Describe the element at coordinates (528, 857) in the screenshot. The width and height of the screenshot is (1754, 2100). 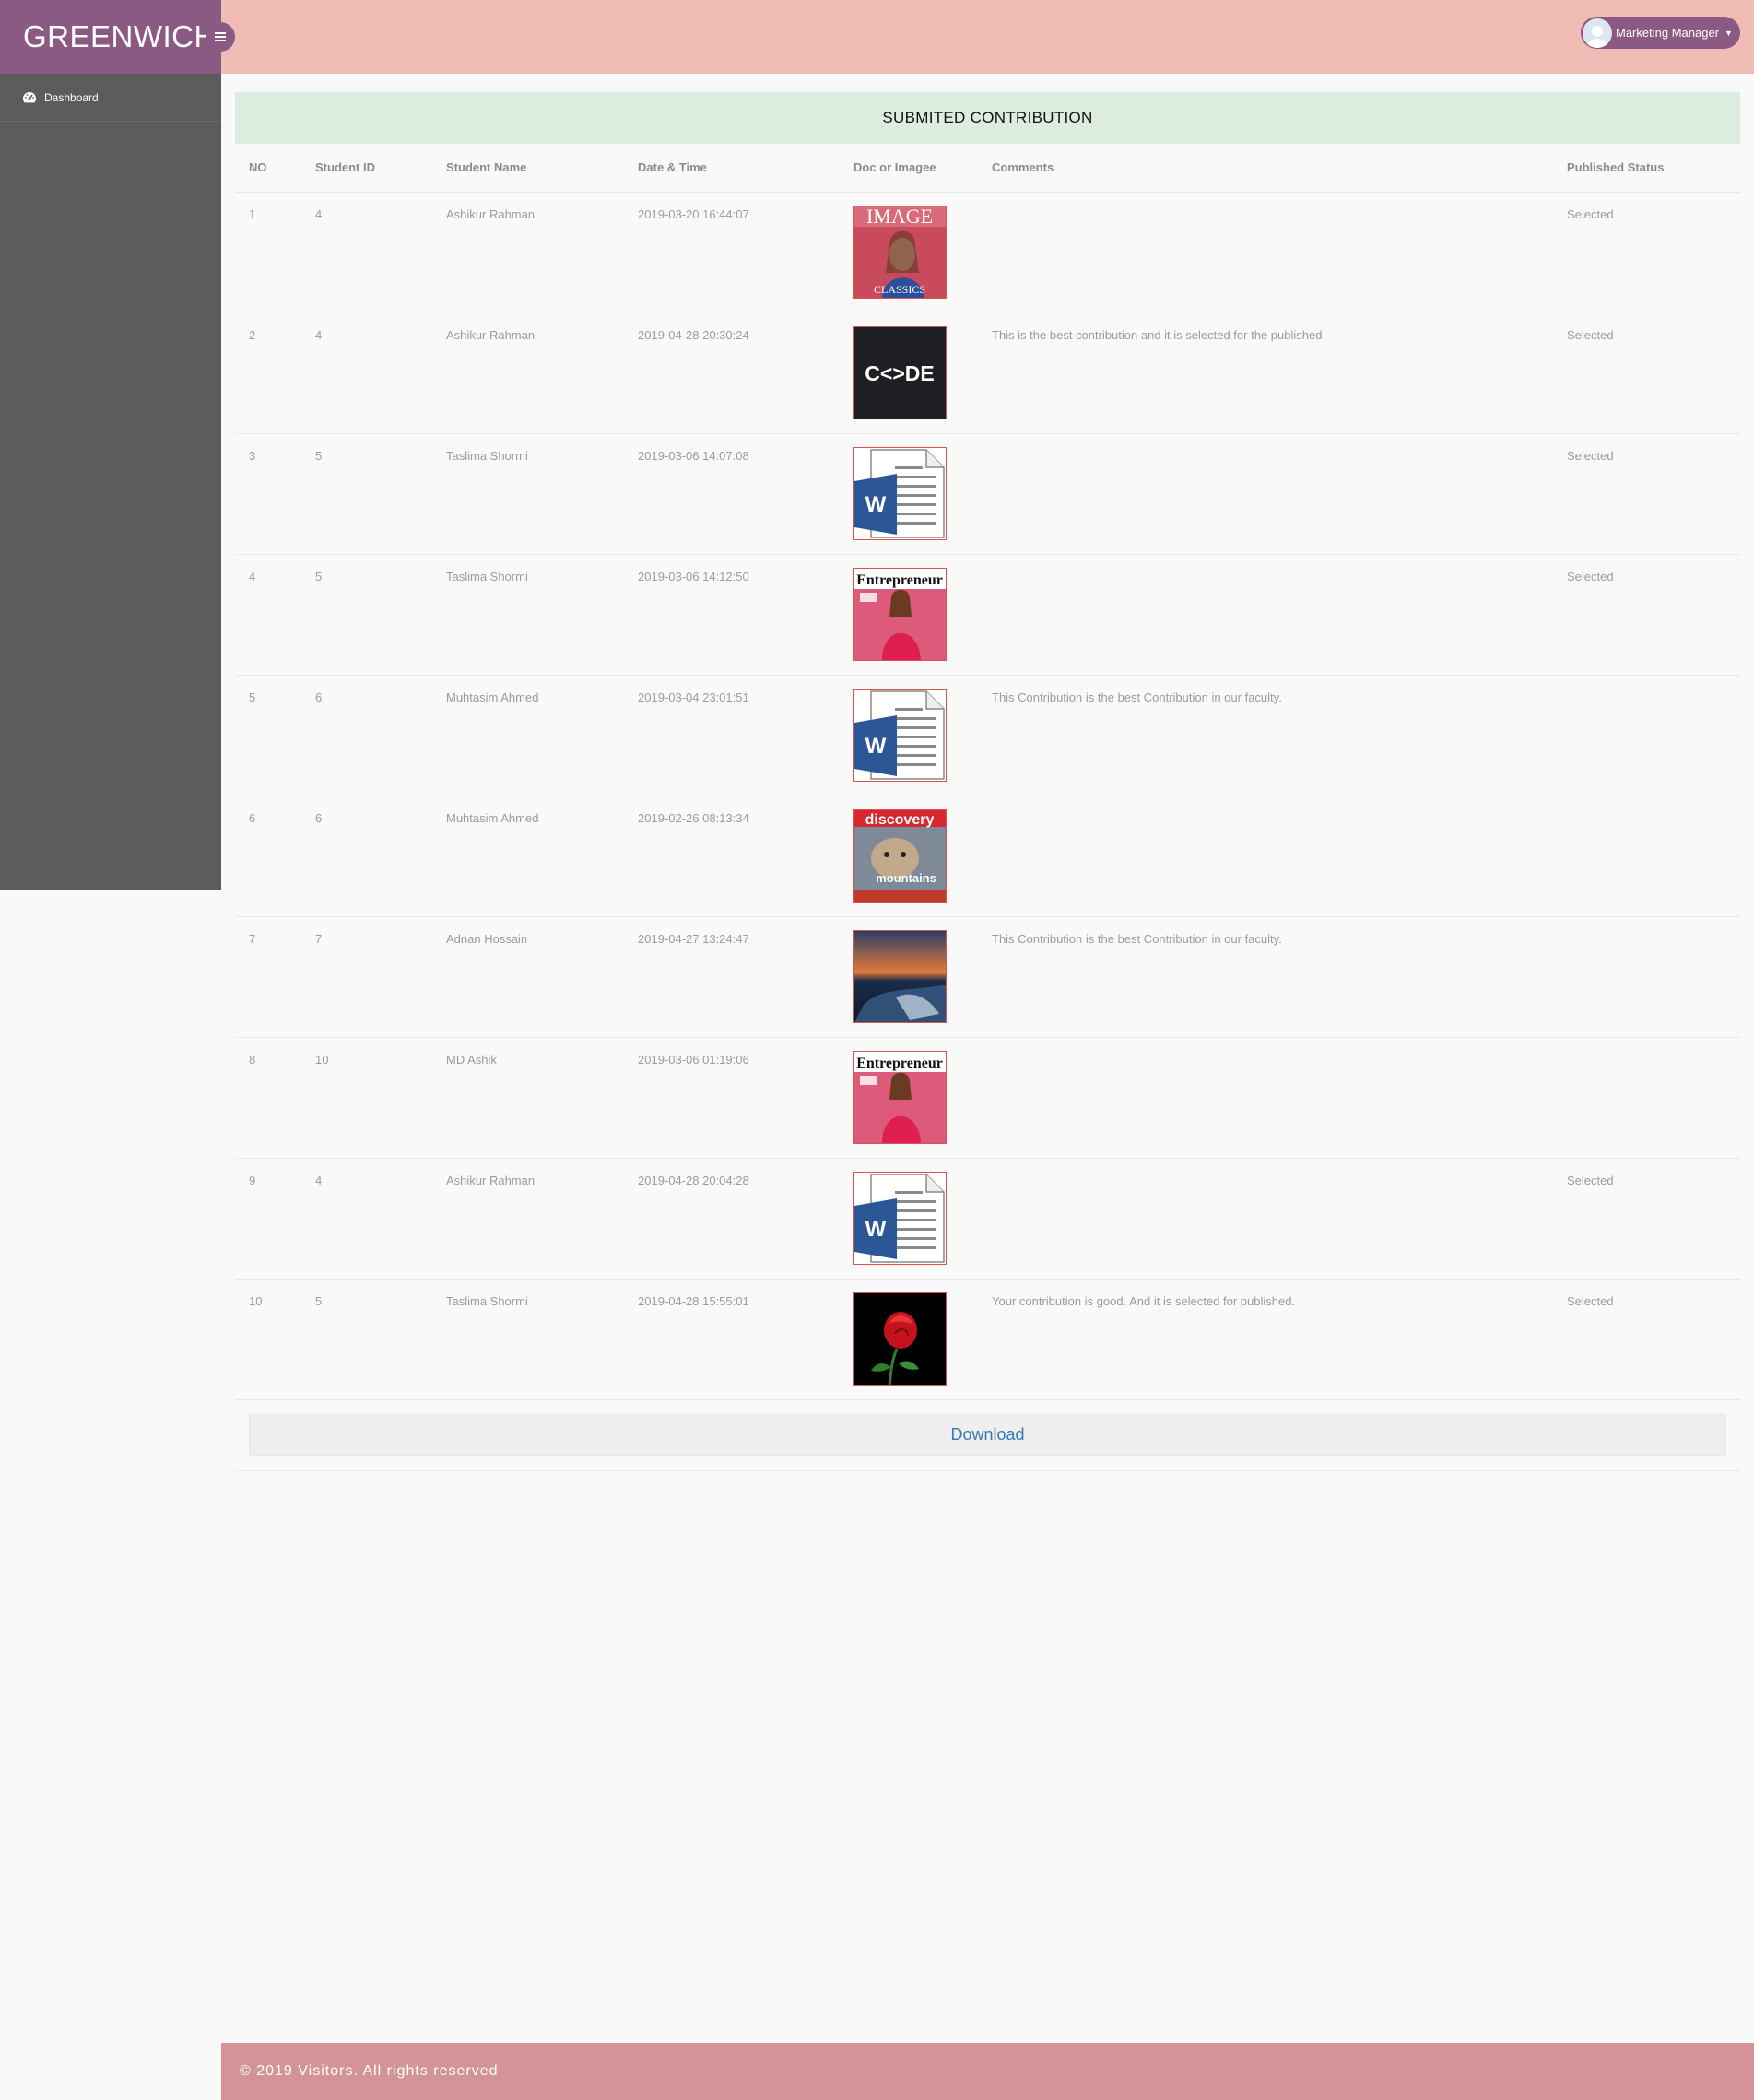
I see `cell-student-name: Muhtasim Ahmed` at that location.